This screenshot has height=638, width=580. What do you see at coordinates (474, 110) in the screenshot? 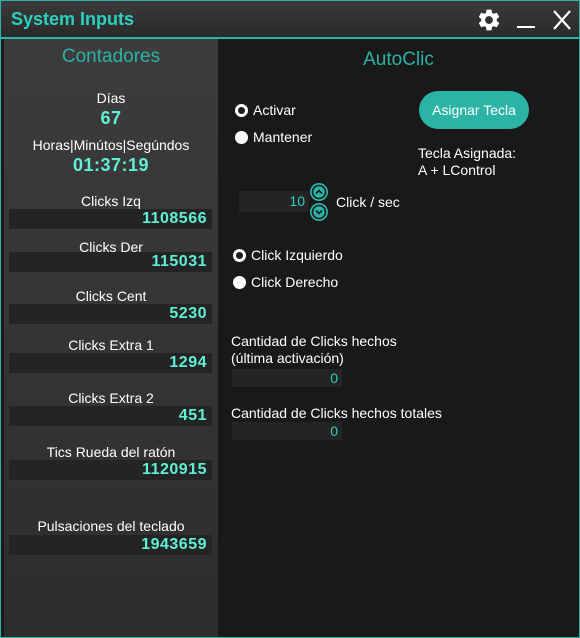
I see `assign-key-button: Asignar Tecla` at bounding box center [474, 110].